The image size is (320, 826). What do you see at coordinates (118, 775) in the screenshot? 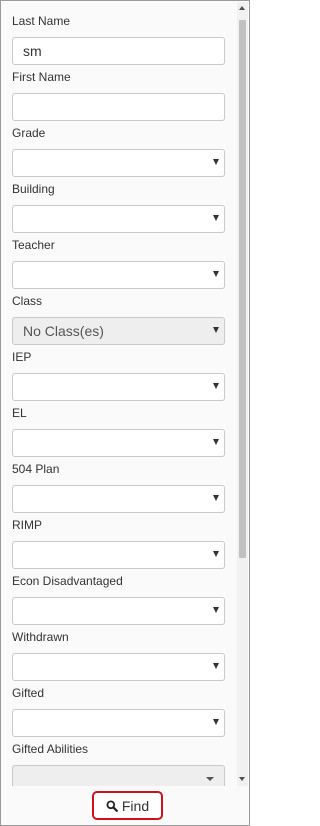
I see `gifted-abilities-select` at bounding box center [118, 775].